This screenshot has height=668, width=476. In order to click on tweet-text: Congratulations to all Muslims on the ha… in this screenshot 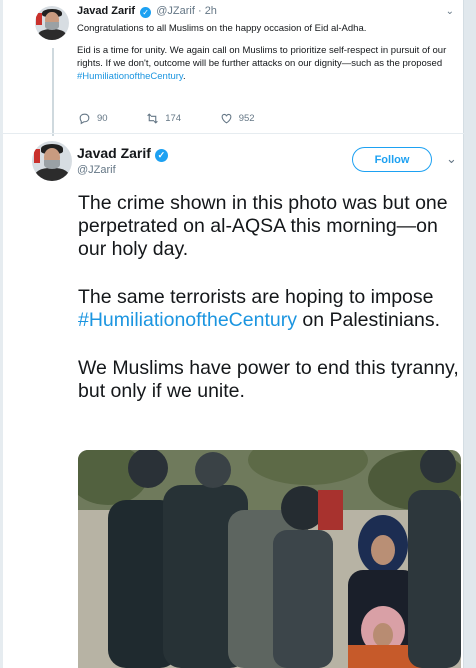, I will do `click(267, 57)`.